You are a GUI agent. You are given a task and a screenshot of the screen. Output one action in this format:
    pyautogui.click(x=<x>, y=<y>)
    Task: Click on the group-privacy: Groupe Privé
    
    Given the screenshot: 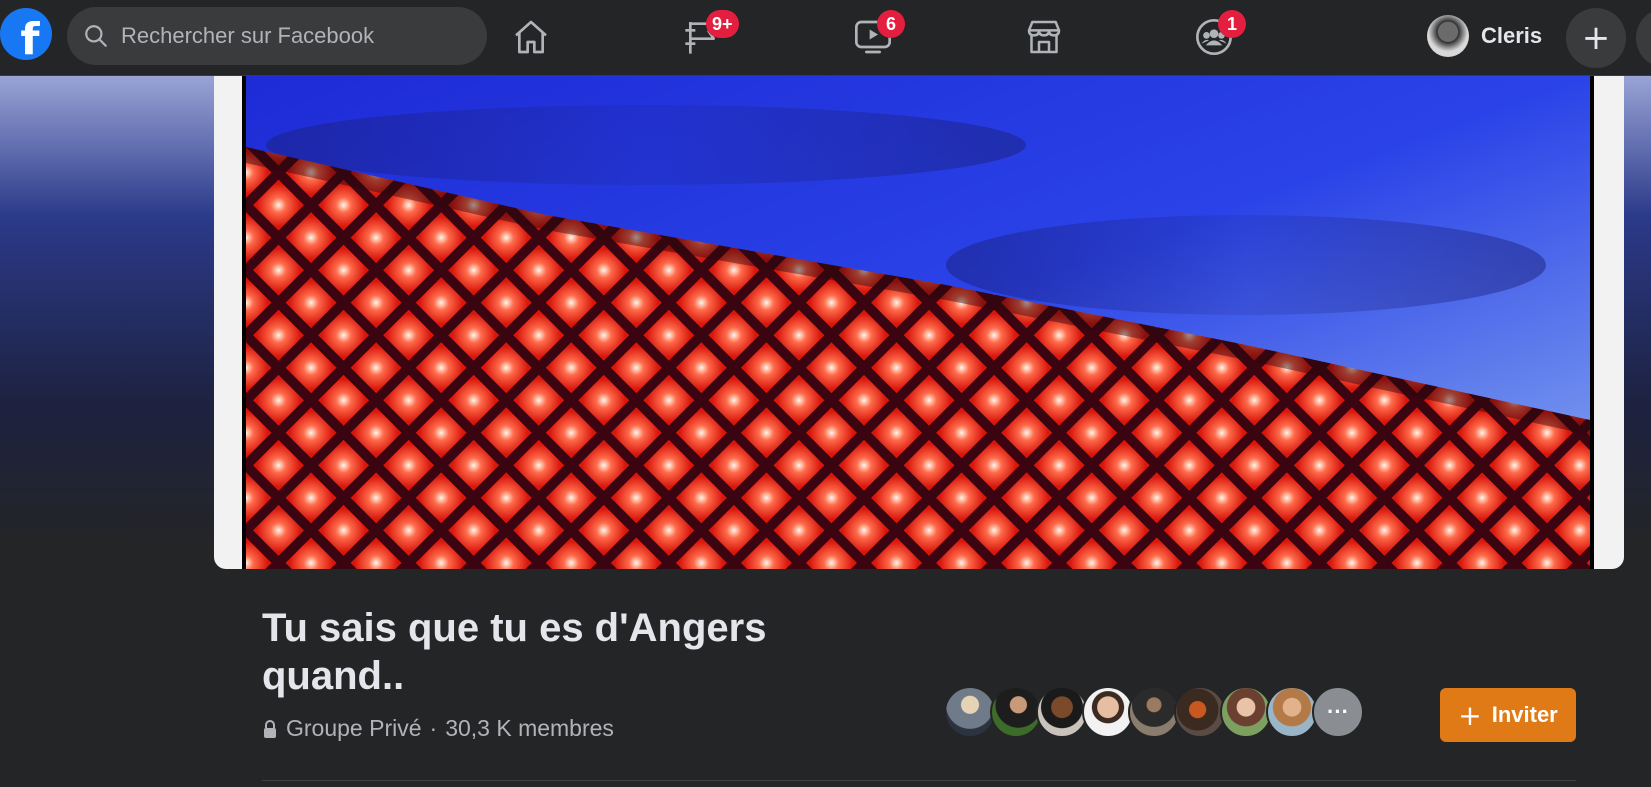 What is the action you would take?
    pyautogui.click(x=354, y=728)
    